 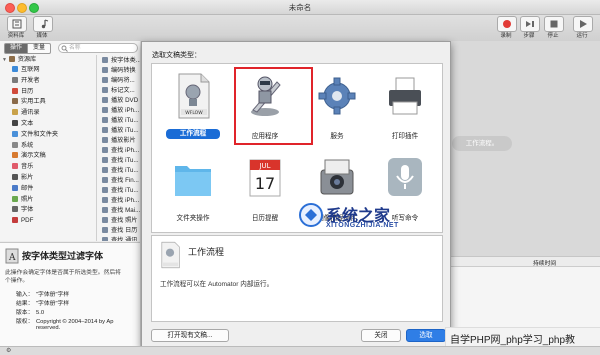 I want to click on detail-text: 工作流程可以在 Automator 内部运行。, so click(x=217, y=284).